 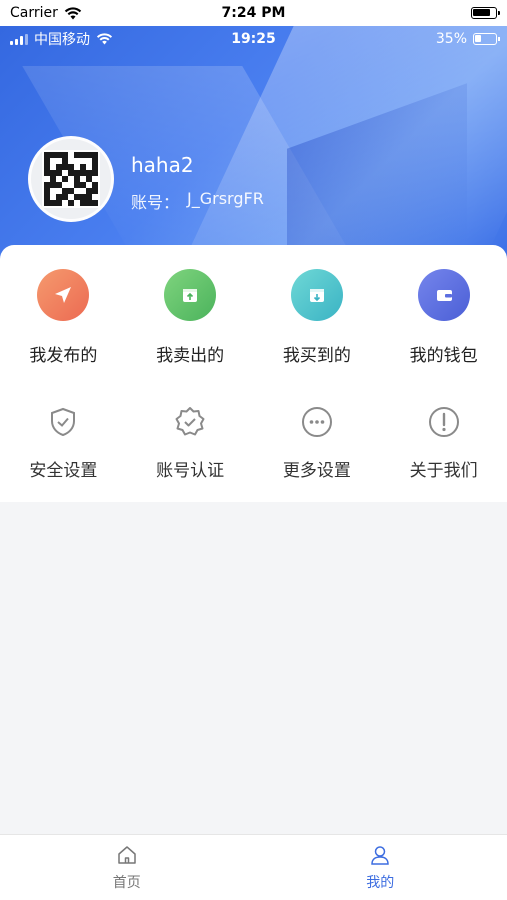 I want to click on tab-label: 首页, so click(x=126, y=882).